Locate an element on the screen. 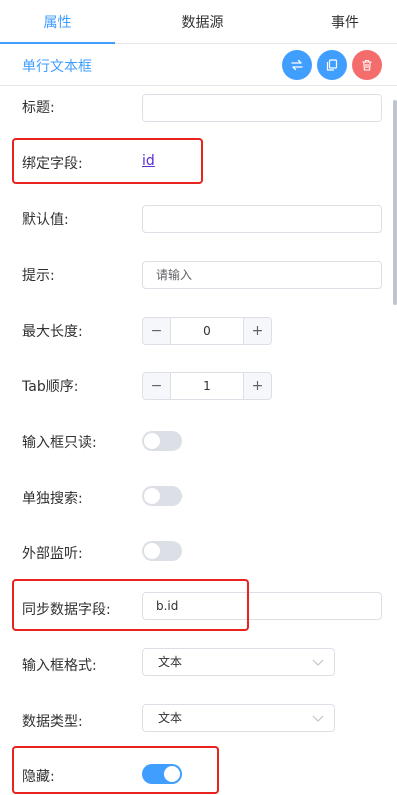 The width and height of the screenshot is (397, 795). tab-order-value: 1 is located at coordinates (207, 386).